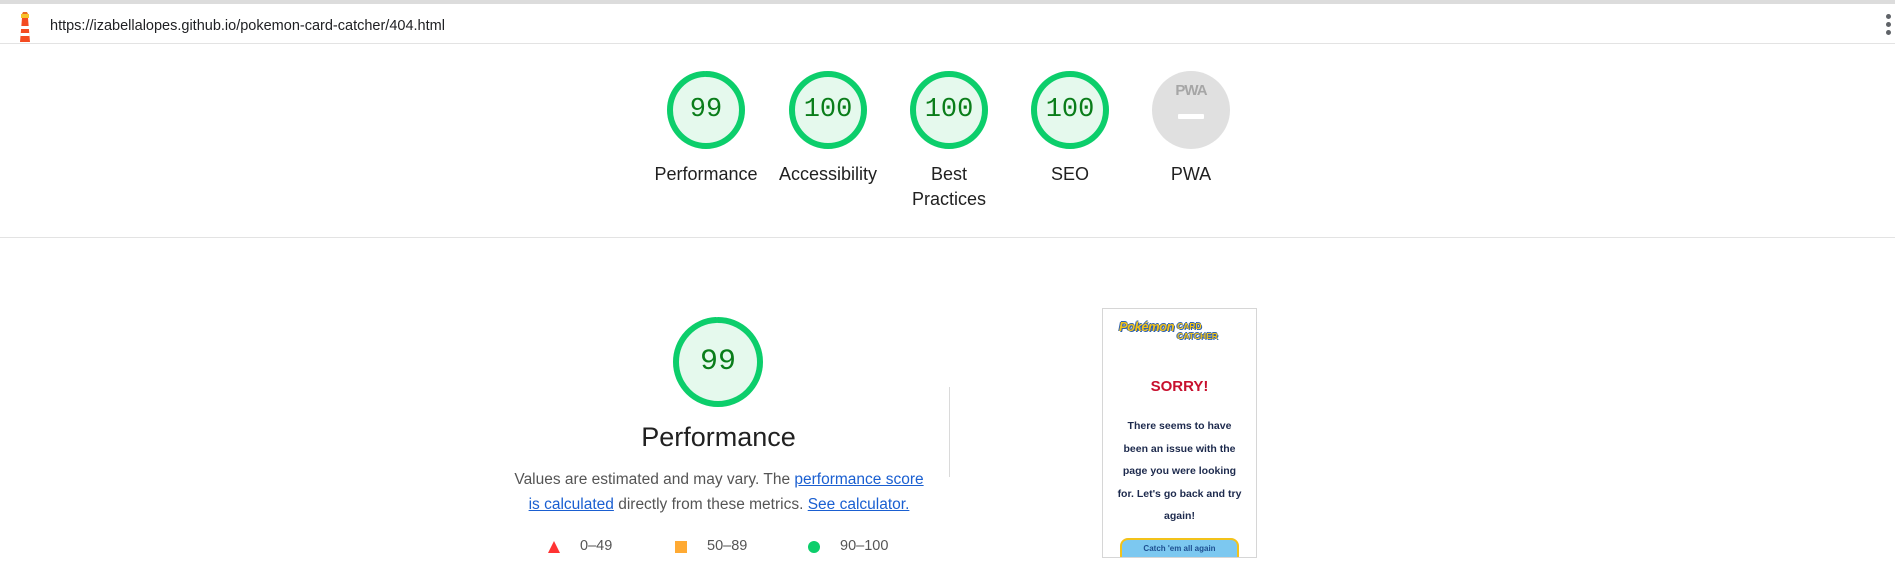 The image size is (1895, 585). Describe the element at coordinates (1191, 90) in the screenshot. I see `pwa-badge-text: PWA` at that location.